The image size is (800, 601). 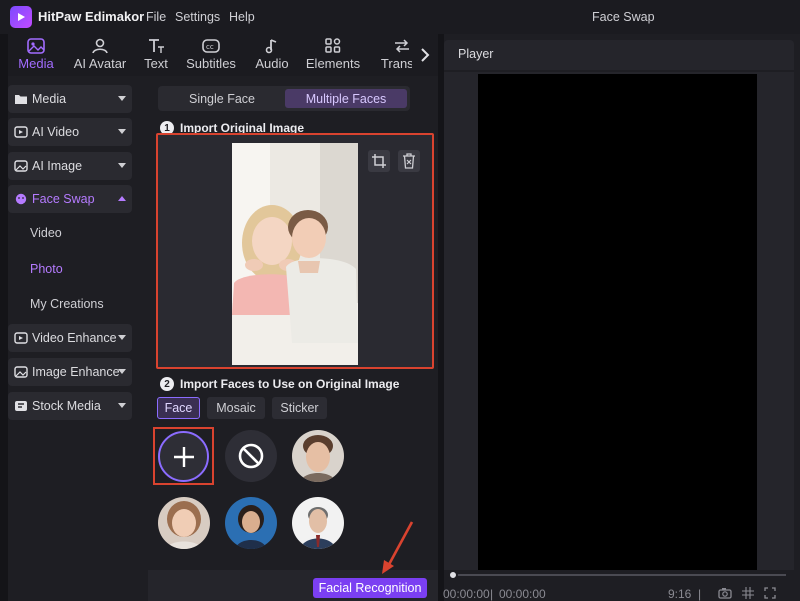 I want to click on chevron-up-icon, so click(x=122, y=198).